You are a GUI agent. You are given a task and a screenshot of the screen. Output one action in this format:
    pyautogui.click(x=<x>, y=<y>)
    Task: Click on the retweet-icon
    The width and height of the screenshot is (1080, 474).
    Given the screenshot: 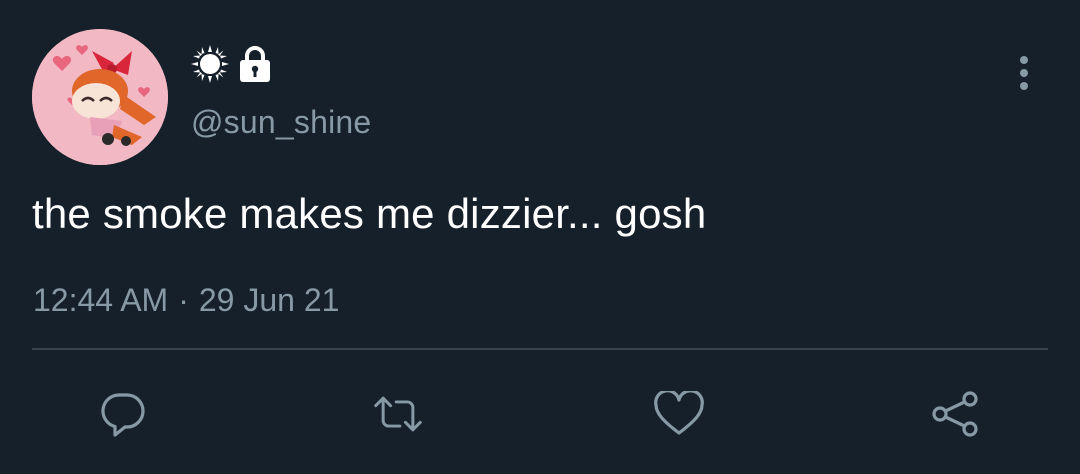 What is the action you would take?
    pyautogui.click(x=398, y=414)
    